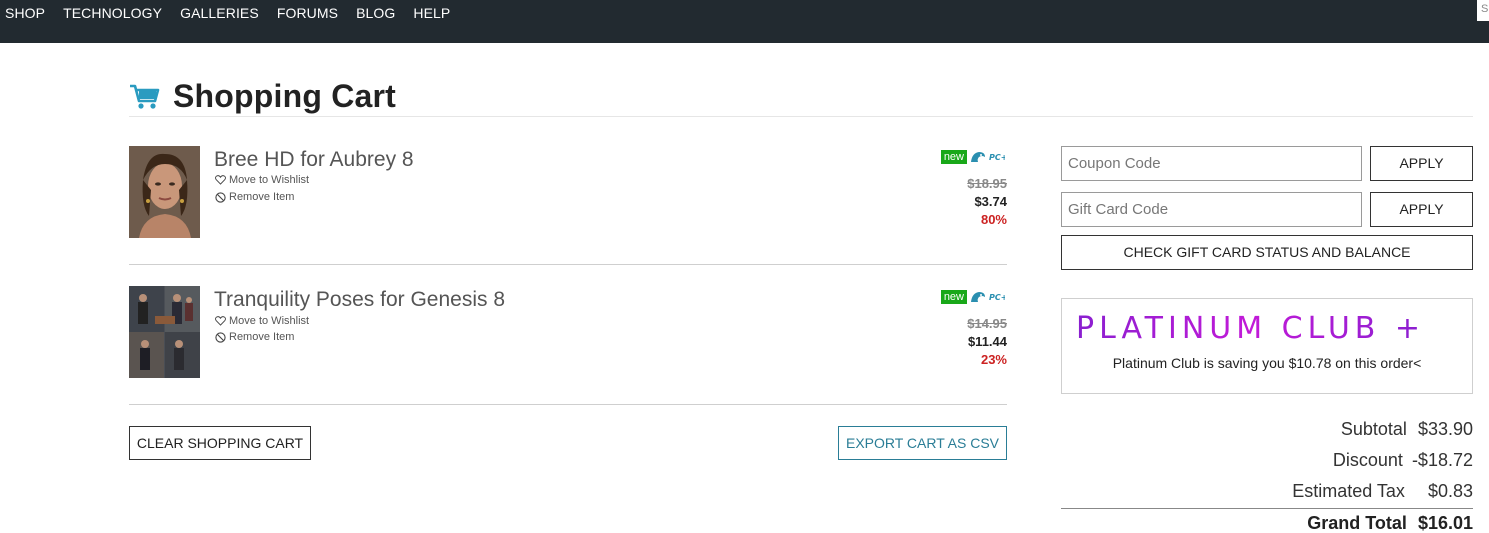 This screenshot has width=1489, height=533. I want to click on grand-total-value: $16.01, so click(1445, 523).